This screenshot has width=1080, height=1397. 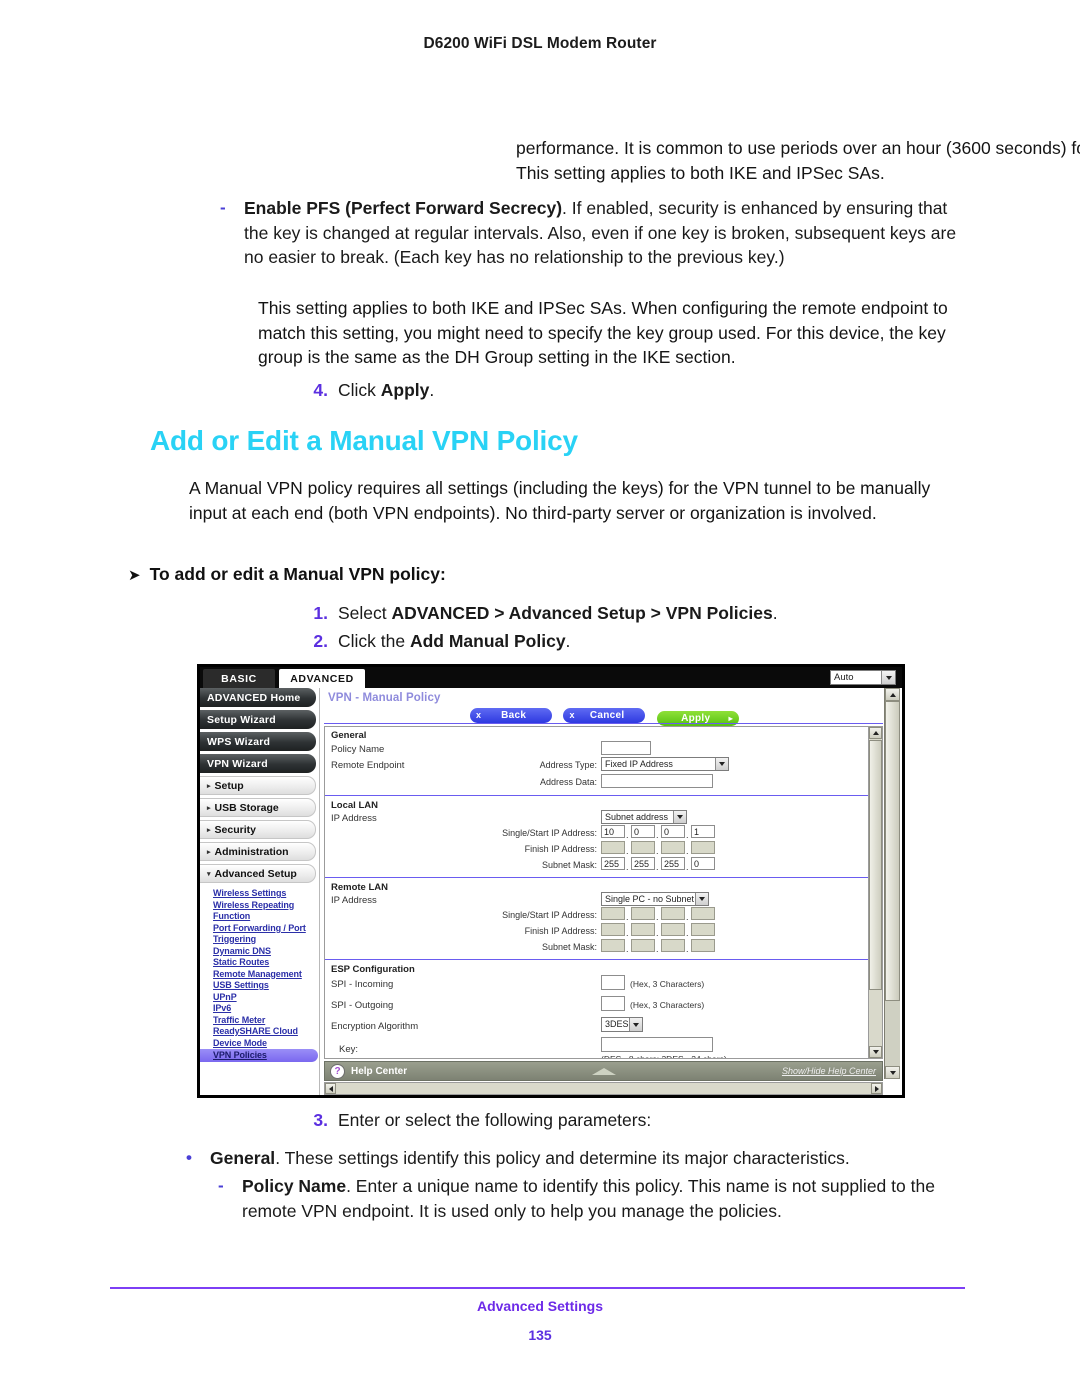 What do you see at coordinates (650, 899) in the screenshot?
I see `remote-lan-mode-value: Single PC - no Subnet` at bounding box center [650, 899].